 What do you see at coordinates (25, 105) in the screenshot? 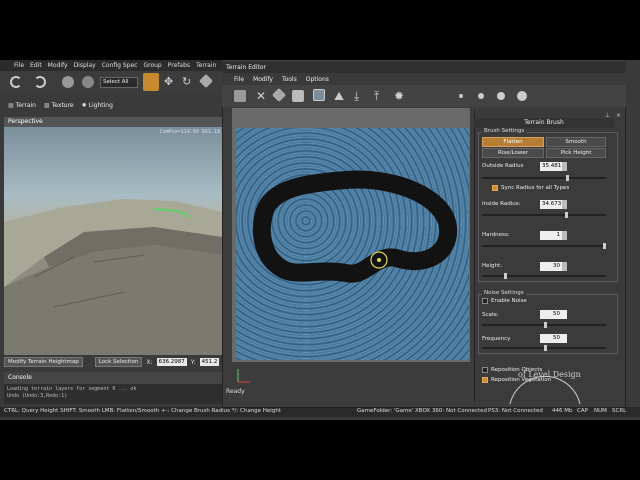
I see `terrain-label: Terrain` at bounding box center [25, 105].